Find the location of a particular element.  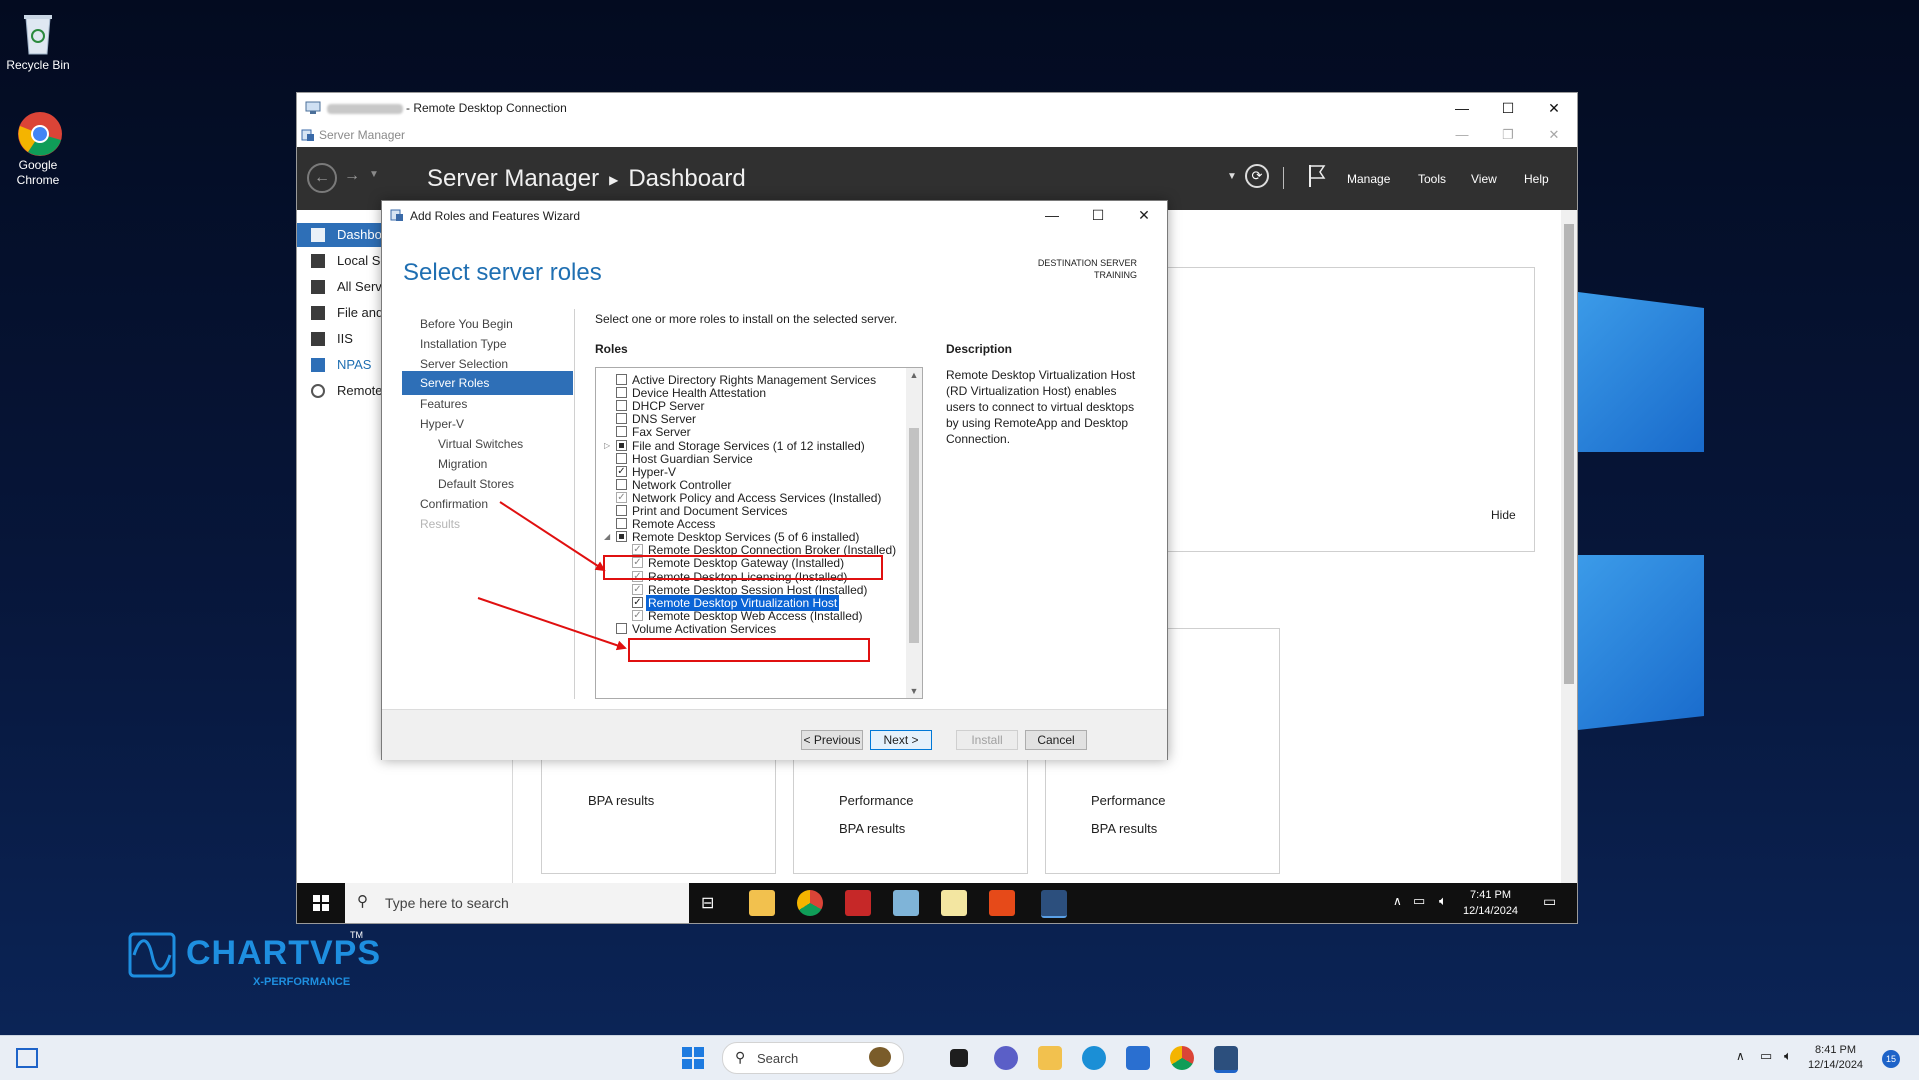

wizard-maximize-button: ☐ is located at coordinates (1098, 215).